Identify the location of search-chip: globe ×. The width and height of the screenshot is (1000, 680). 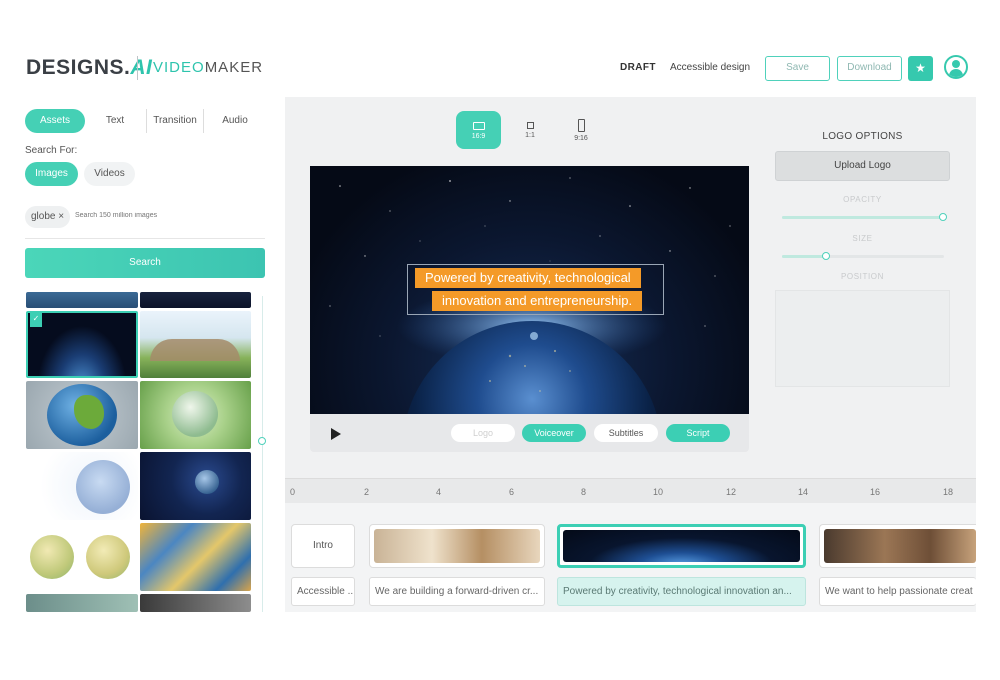
(47, 217).